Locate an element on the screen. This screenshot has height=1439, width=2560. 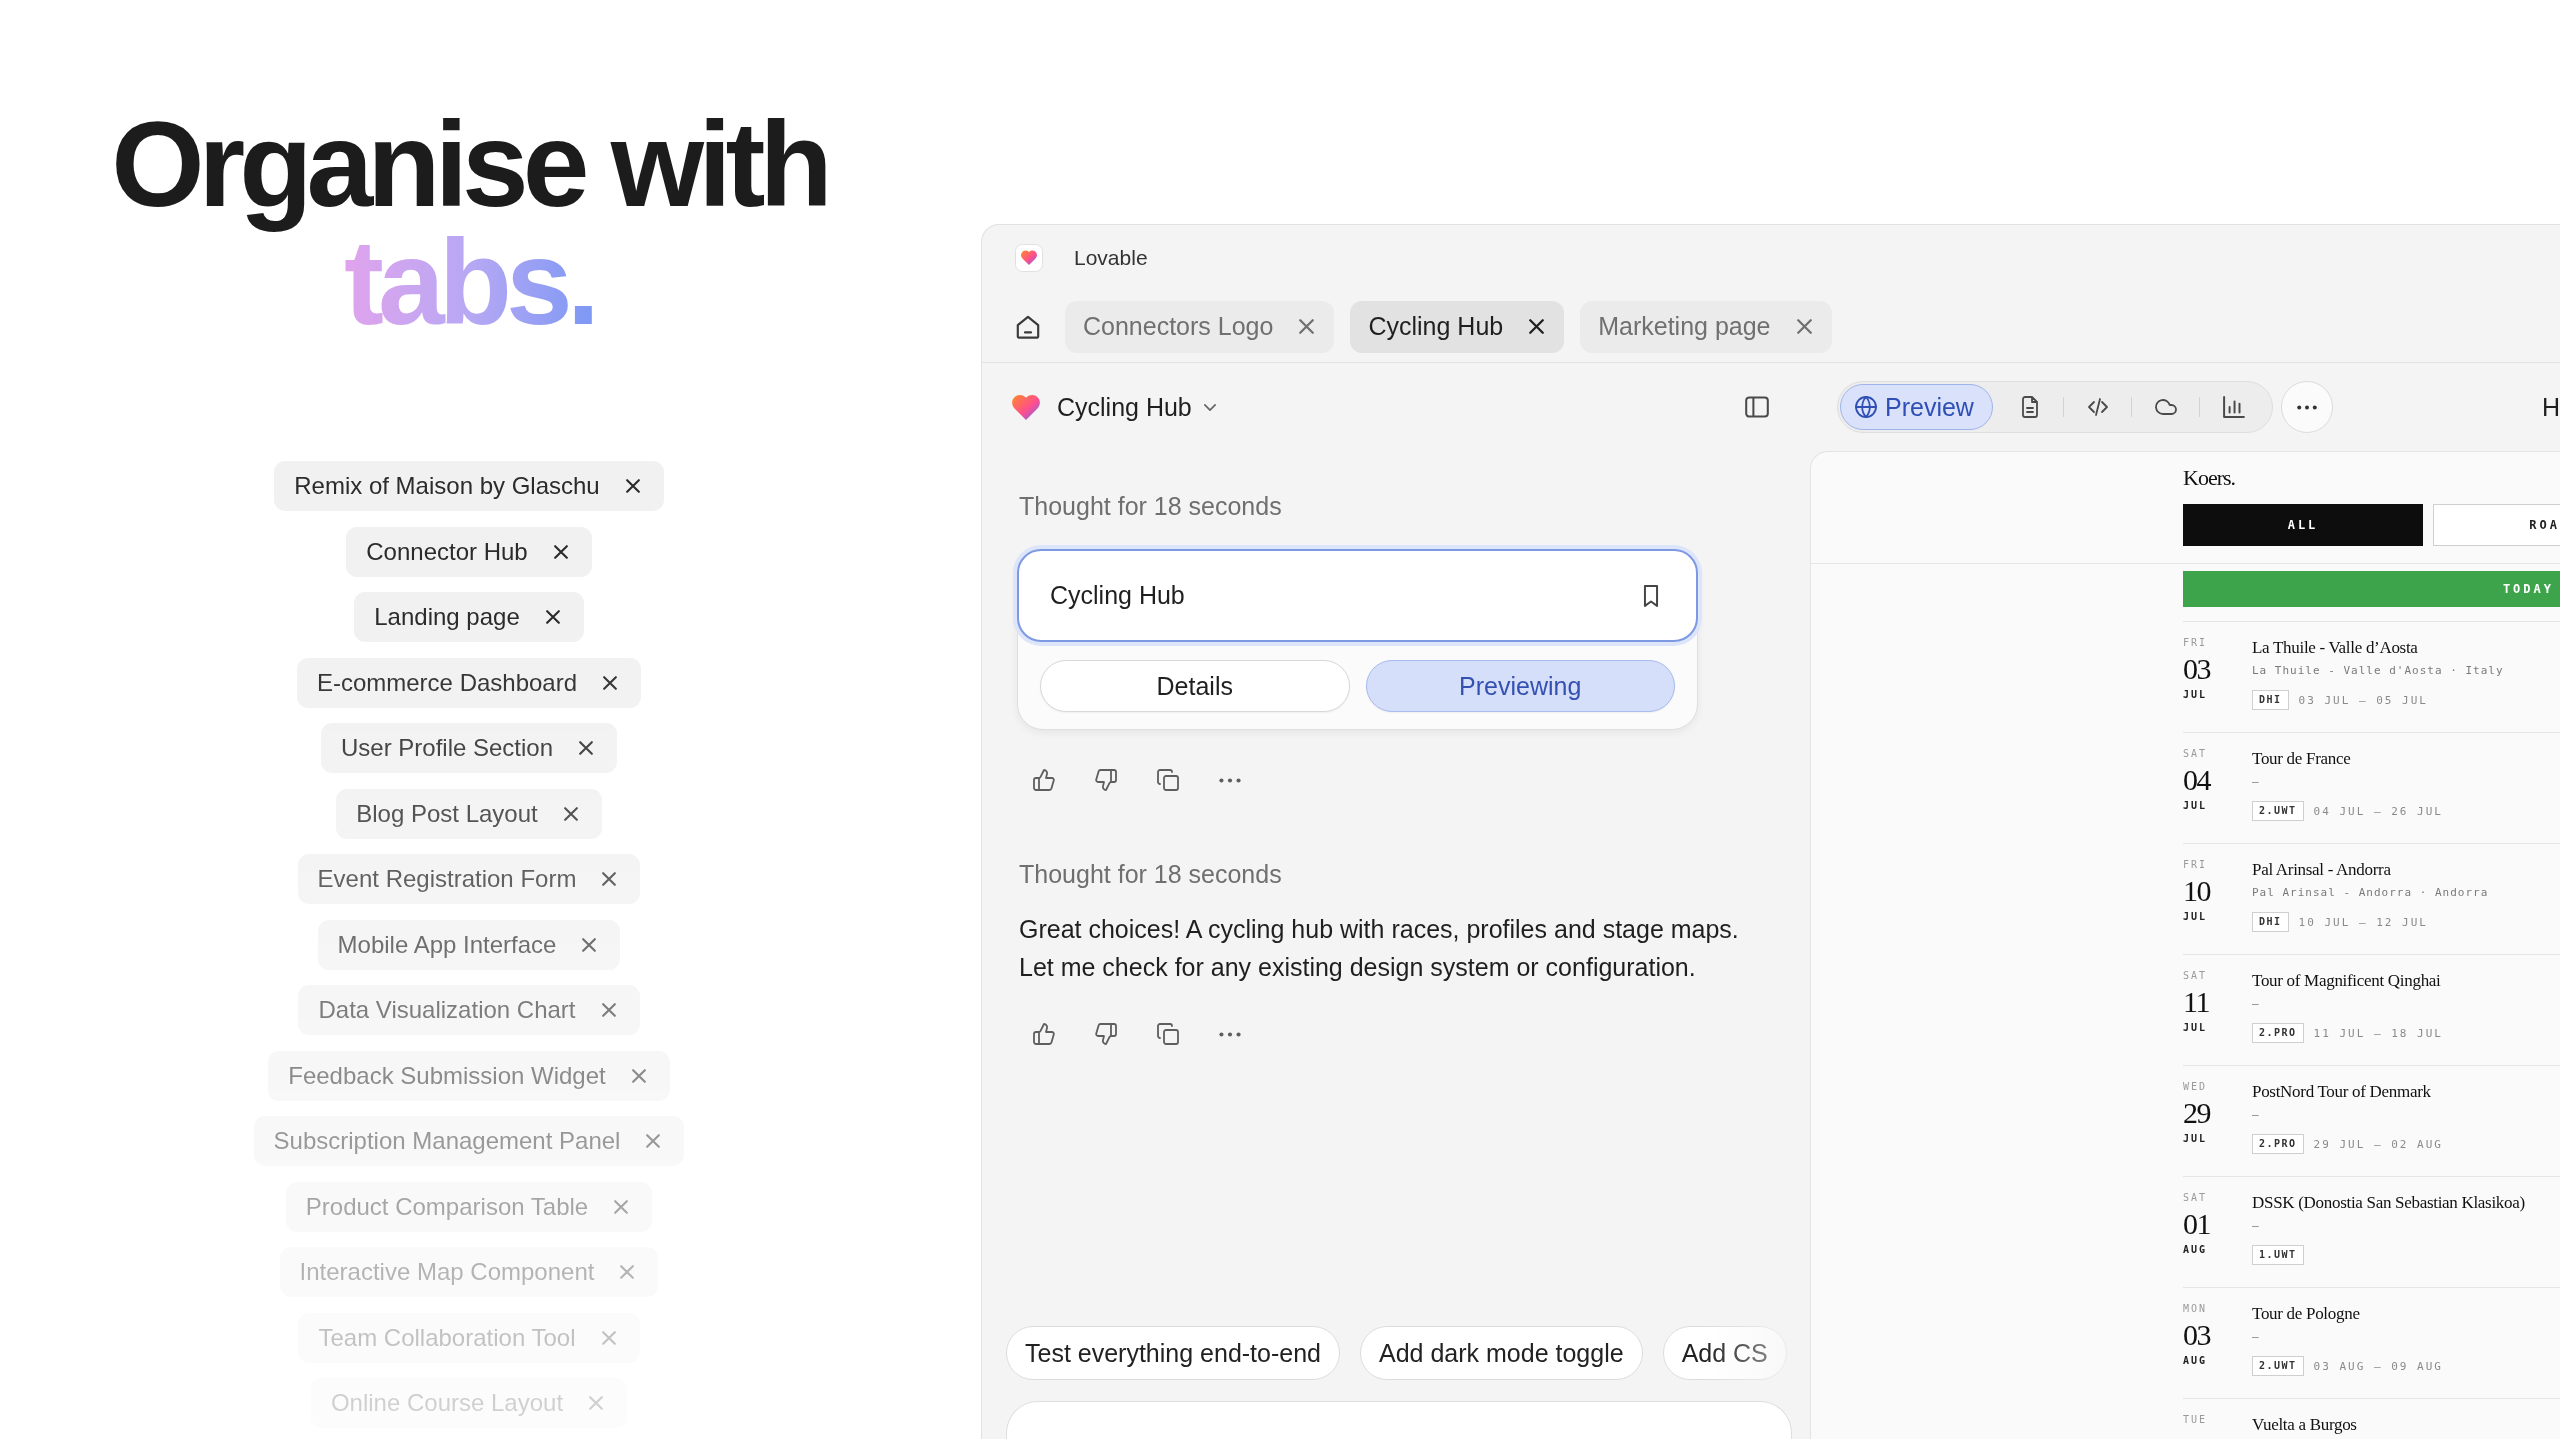
tab-chip: Connector Hub is located at coordinates (469, 551).